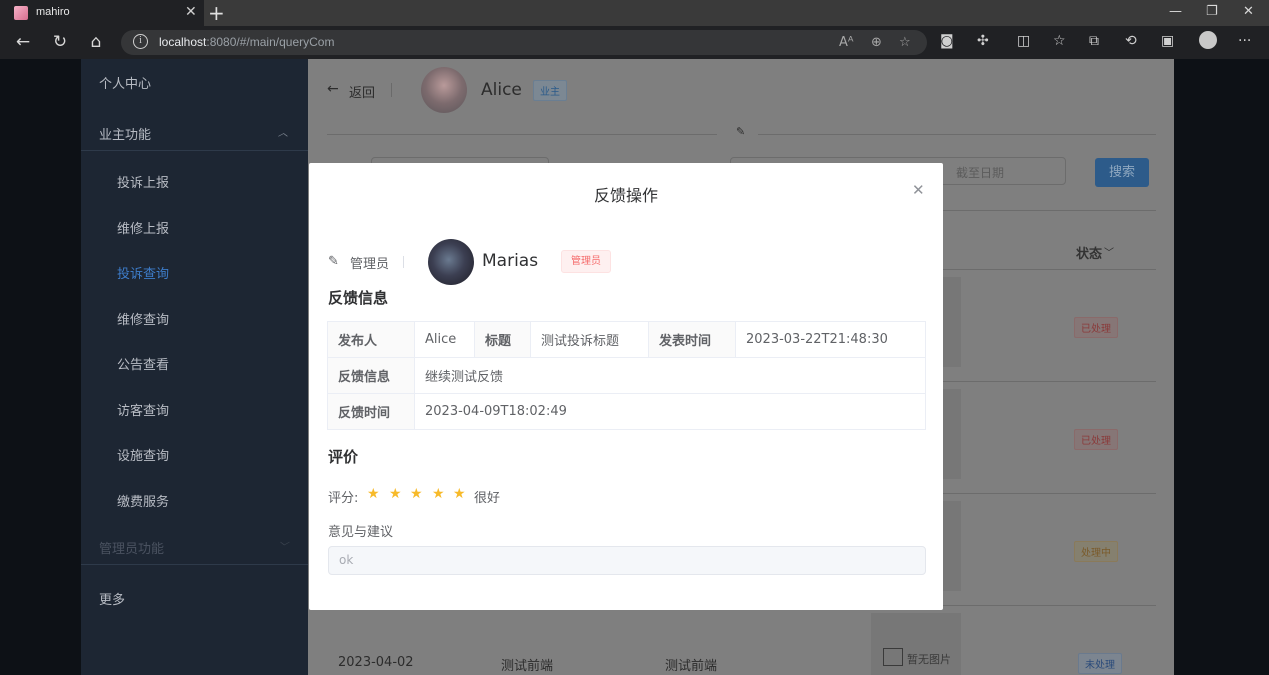 The width and height of the screenshot is (1269, 675). What do you see at coordinates (102, 13) in the screenshot?
I see `browser-tab: mahiro ✕` at bounding box center [102, 13].